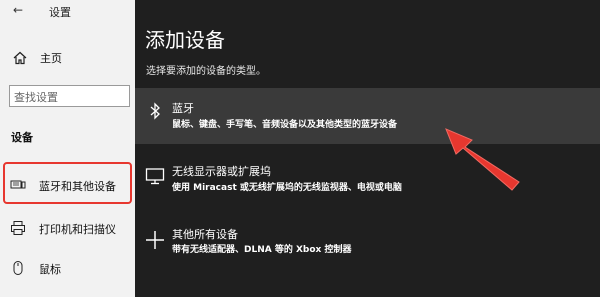 This screenshot has width=600, height=297. Describe the element at coordinates (18, 10) in the screenshot. I see `back-arrow-icon: ←` at that location.